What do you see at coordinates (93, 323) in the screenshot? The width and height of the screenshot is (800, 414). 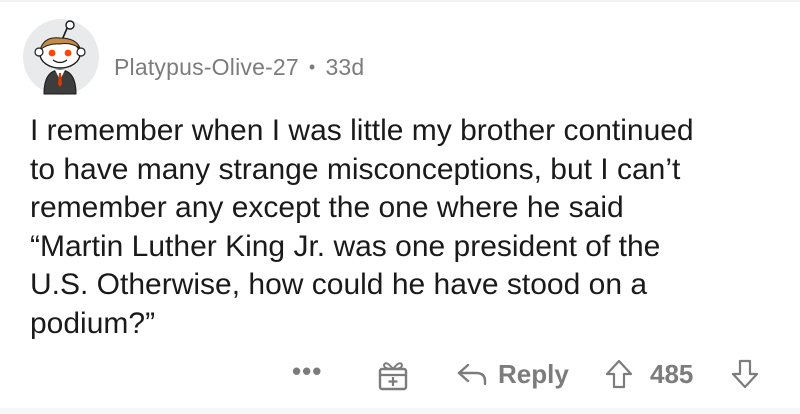 I see `comment-body-line: podium?”` at bounding box center [93, 323].